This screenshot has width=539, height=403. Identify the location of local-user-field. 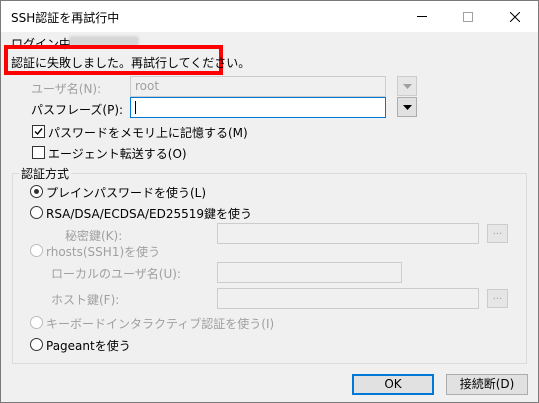
(309, 272).